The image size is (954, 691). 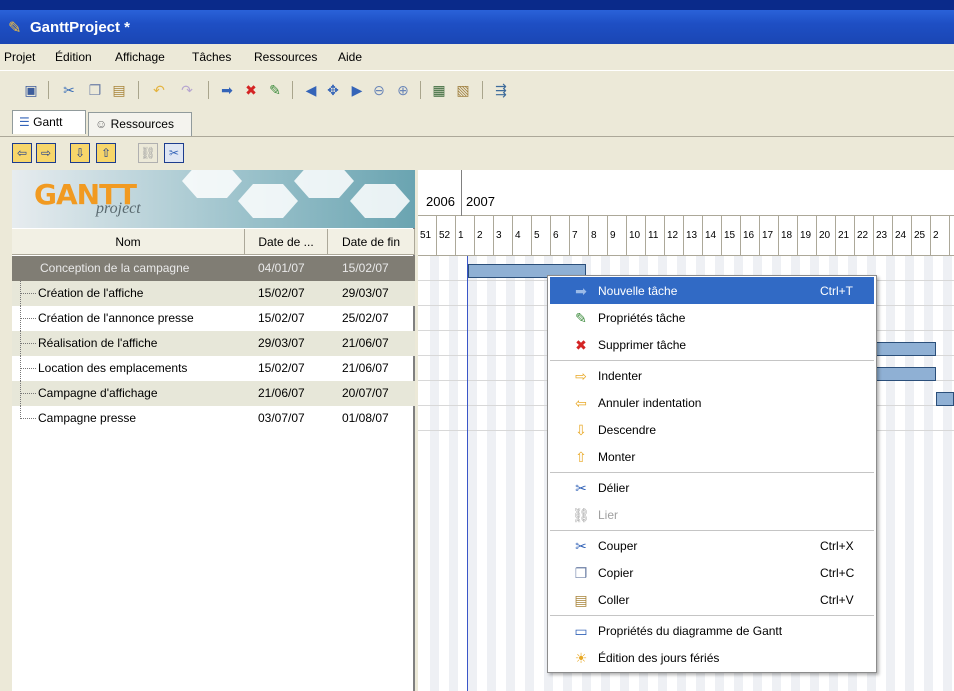 What do you see at coordinates (581, 291) in the screenshot?
I see `arrow-right-icon: ➡` at bounding box center [581, 291].